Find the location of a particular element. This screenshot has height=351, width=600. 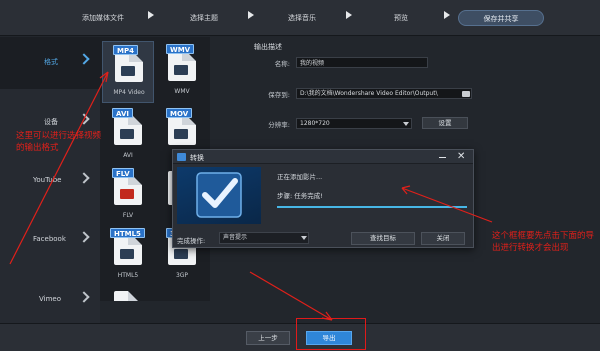

annotation-left: 这里可以进行选择视频的输出格式 is located at coordinates (59, 142).